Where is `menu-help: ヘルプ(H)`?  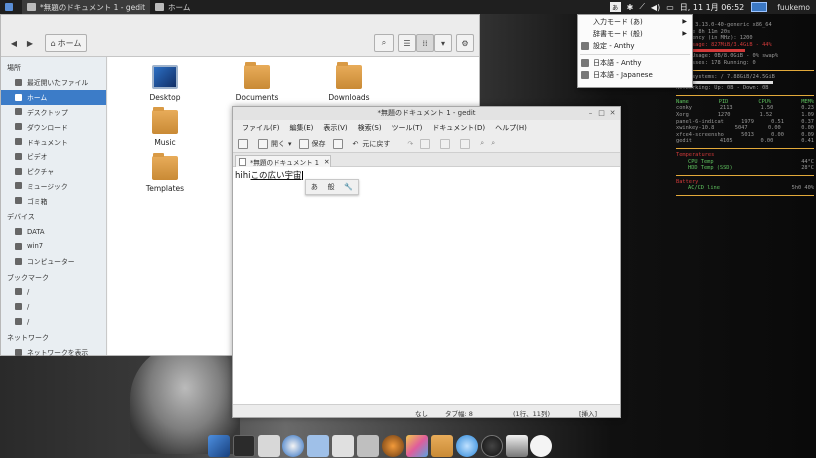
menu-help: ヘルプ(H) is located at coordinates (511, 128).